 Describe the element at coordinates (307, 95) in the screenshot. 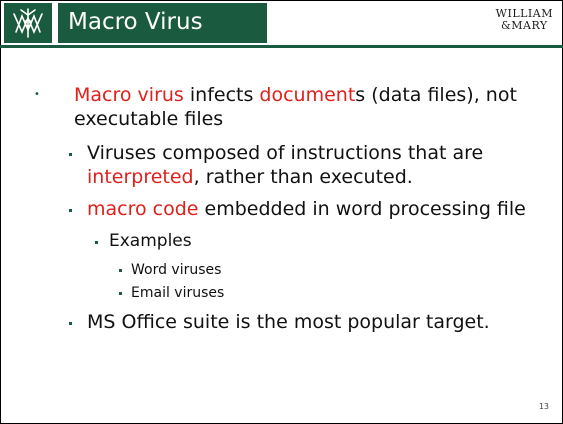

I see `term-document: document` at that location.